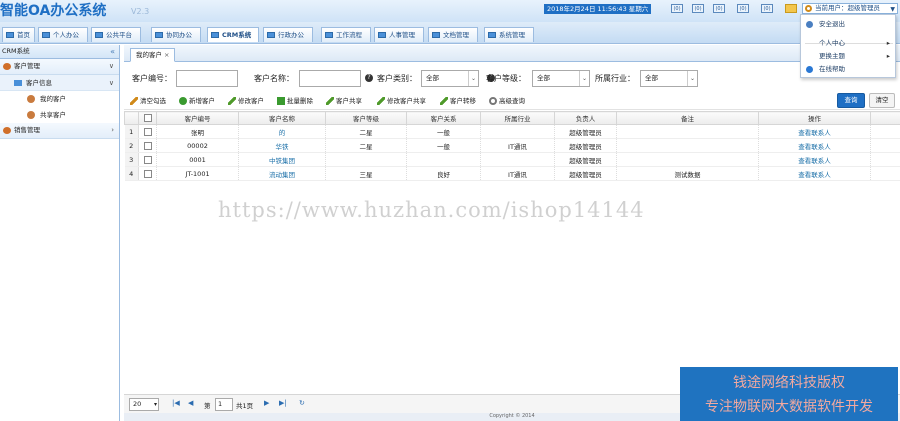 The width and height of the screenshot is (900, 421). I want to click on cell-customer-name: 流动集团, so click(282, 173).